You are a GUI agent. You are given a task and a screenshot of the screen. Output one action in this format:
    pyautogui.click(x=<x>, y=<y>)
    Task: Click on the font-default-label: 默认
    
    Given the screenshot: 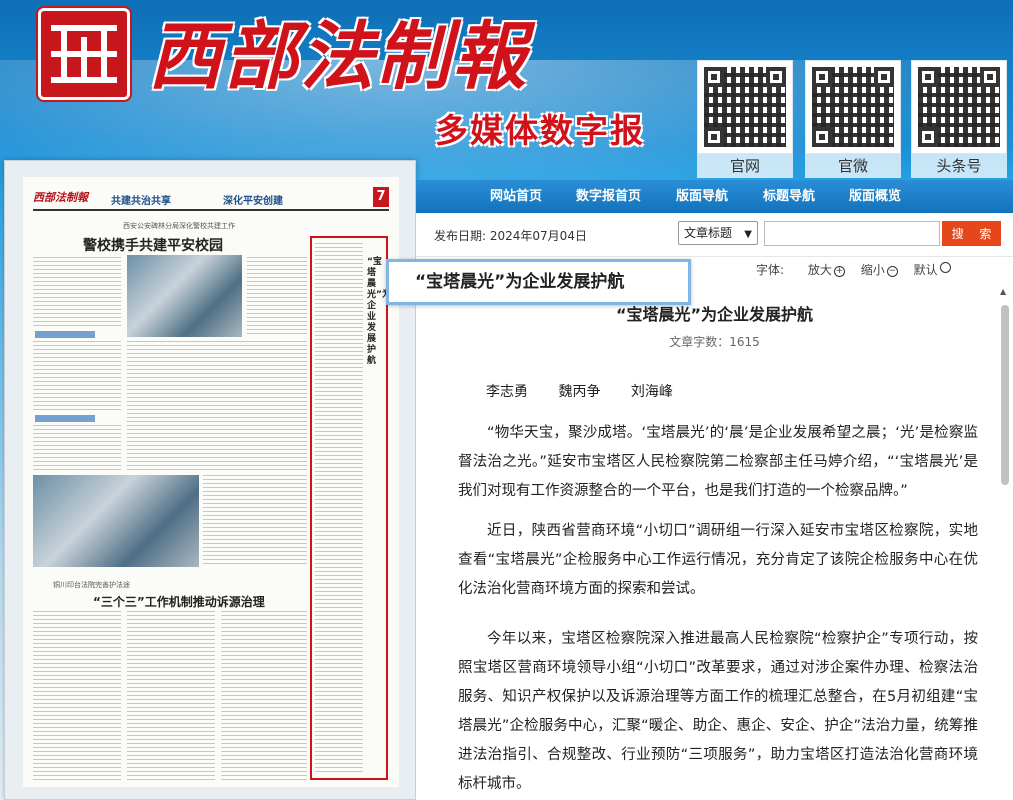 What is the action you would take?
    pyautogui.click(x=925, y=270)
    